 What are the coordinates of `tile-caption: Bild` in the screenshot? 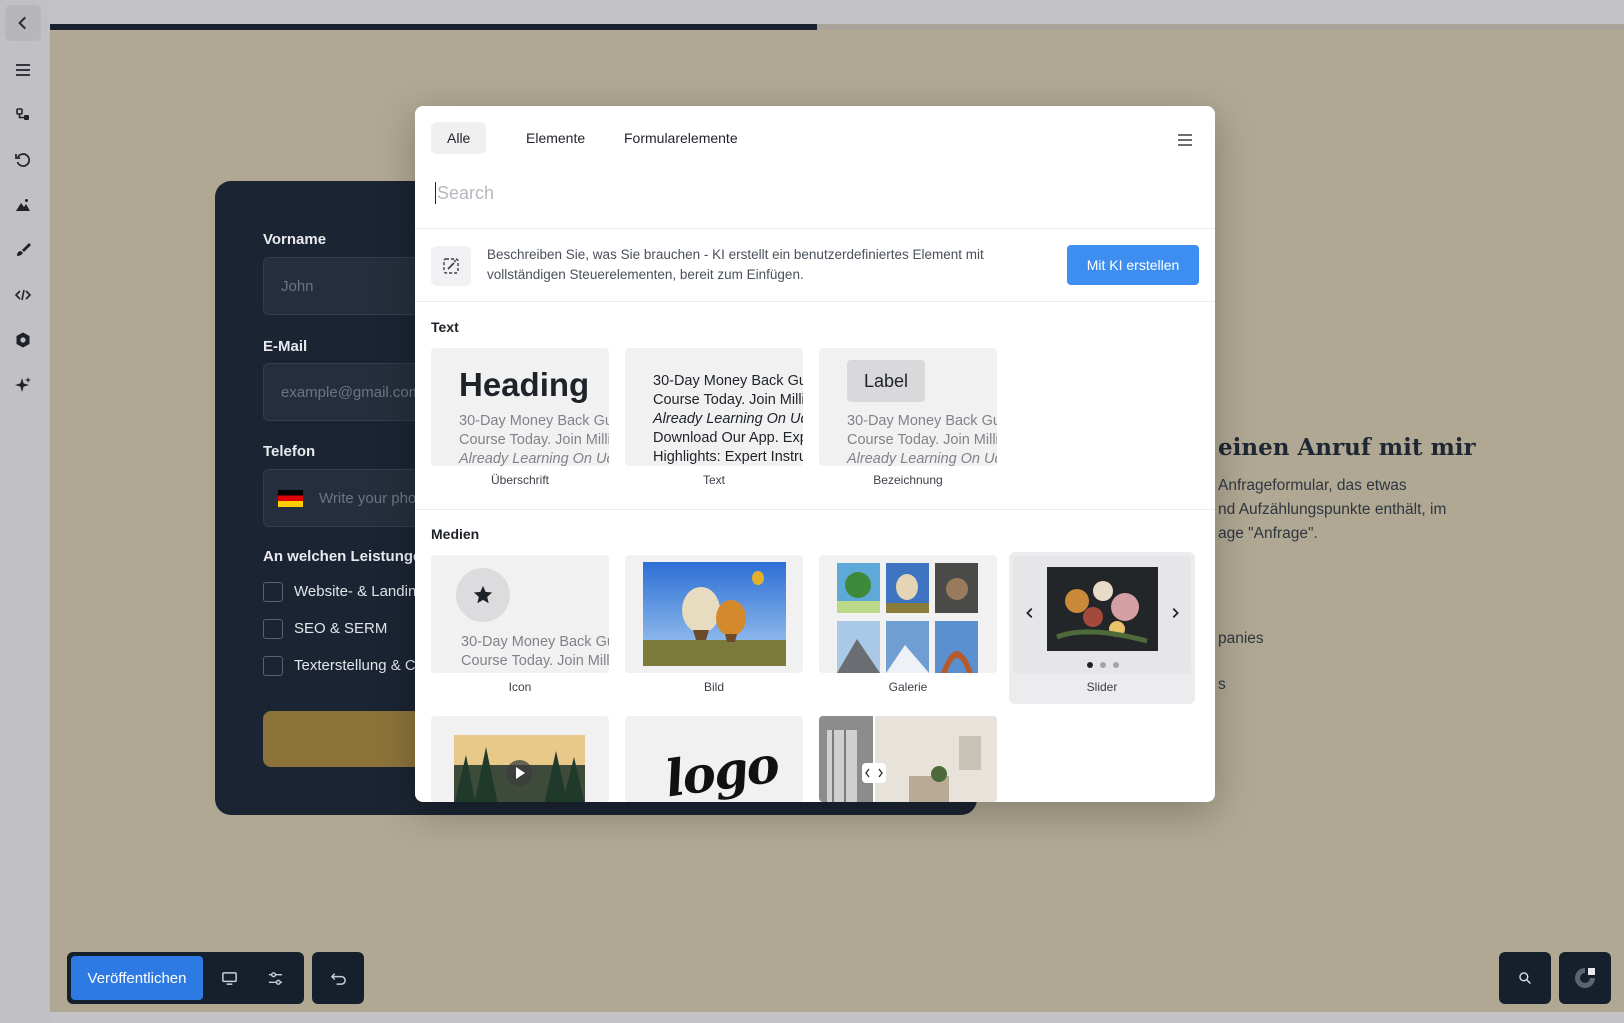 It's located at (713, 687).